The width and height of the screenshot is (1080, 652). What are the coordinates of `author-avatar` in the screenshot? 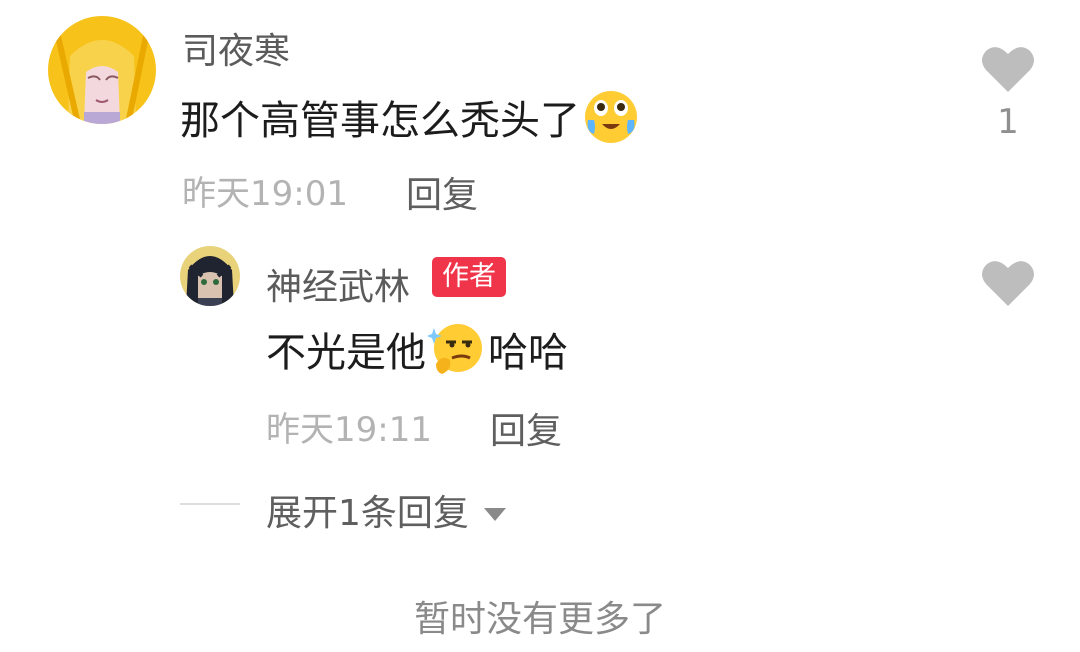 It's located at (210, 276).